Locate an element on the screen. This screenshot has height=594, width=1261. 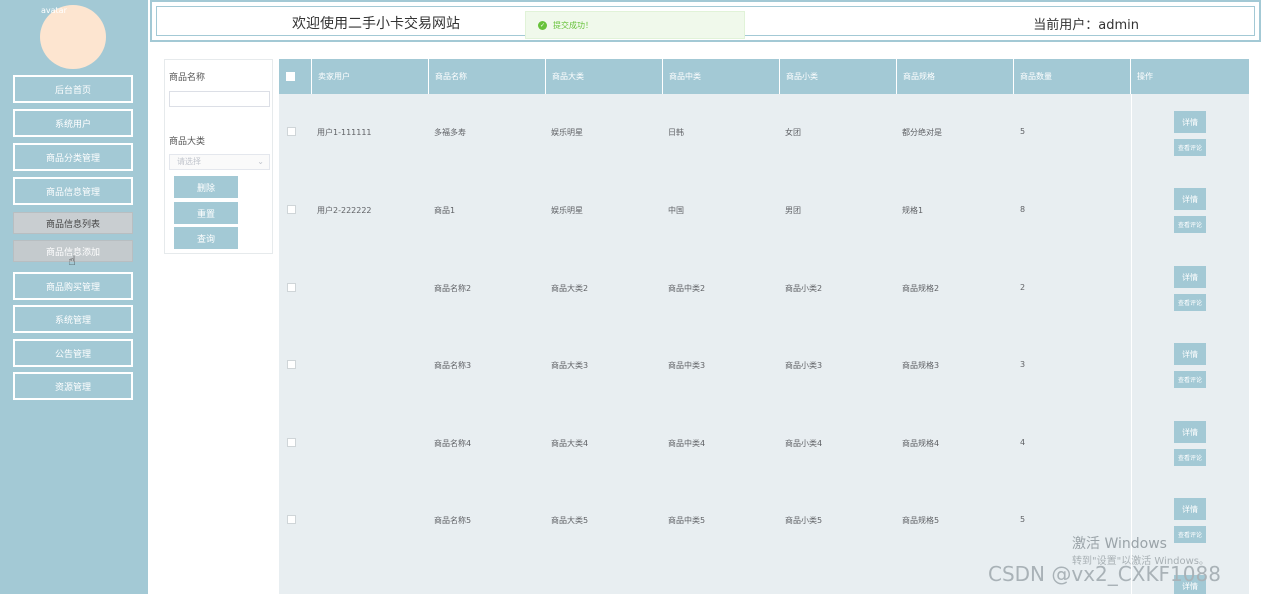
avatar-broken-image-icon: avatar is located at coordinates (54, 10).